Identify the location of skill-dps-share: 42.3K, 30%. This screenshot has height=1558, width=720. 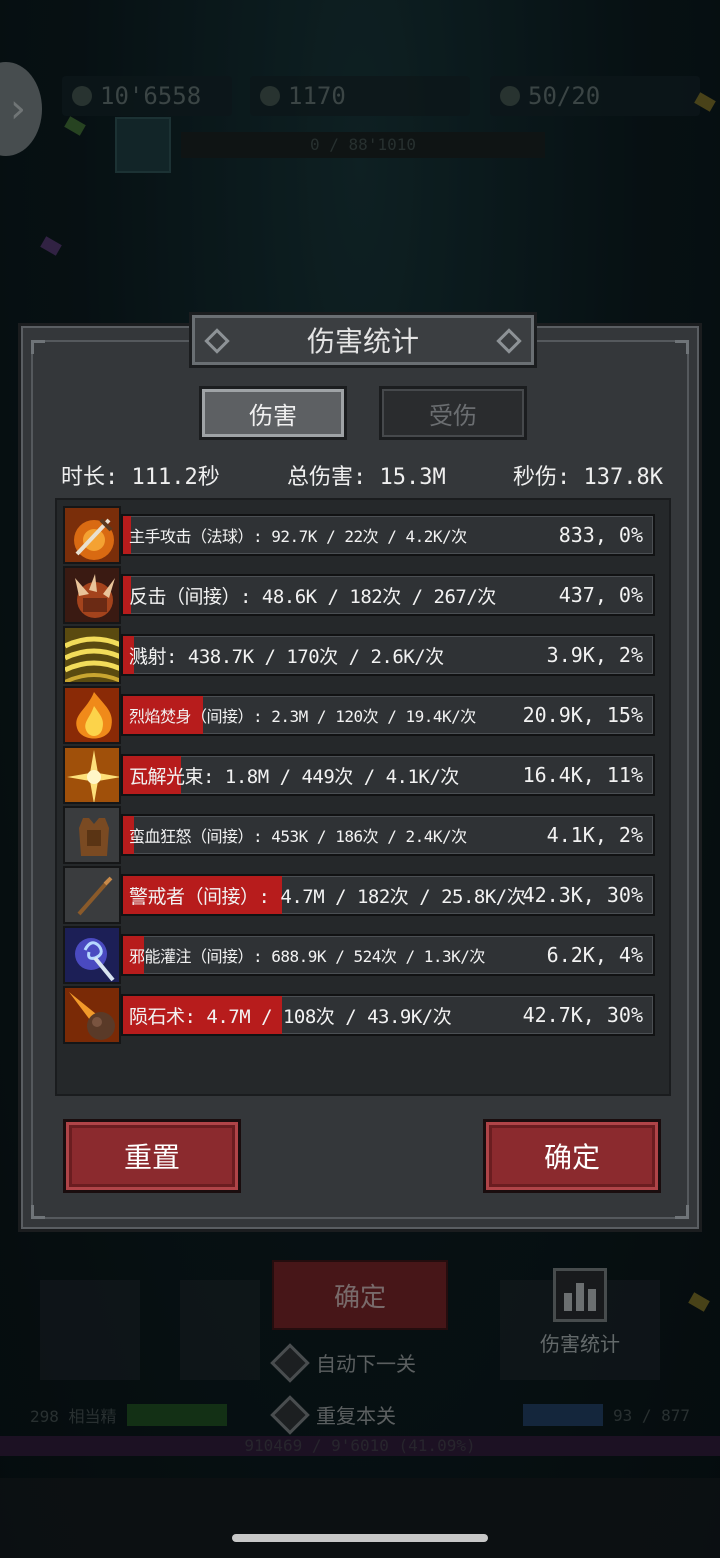
(582, 895).